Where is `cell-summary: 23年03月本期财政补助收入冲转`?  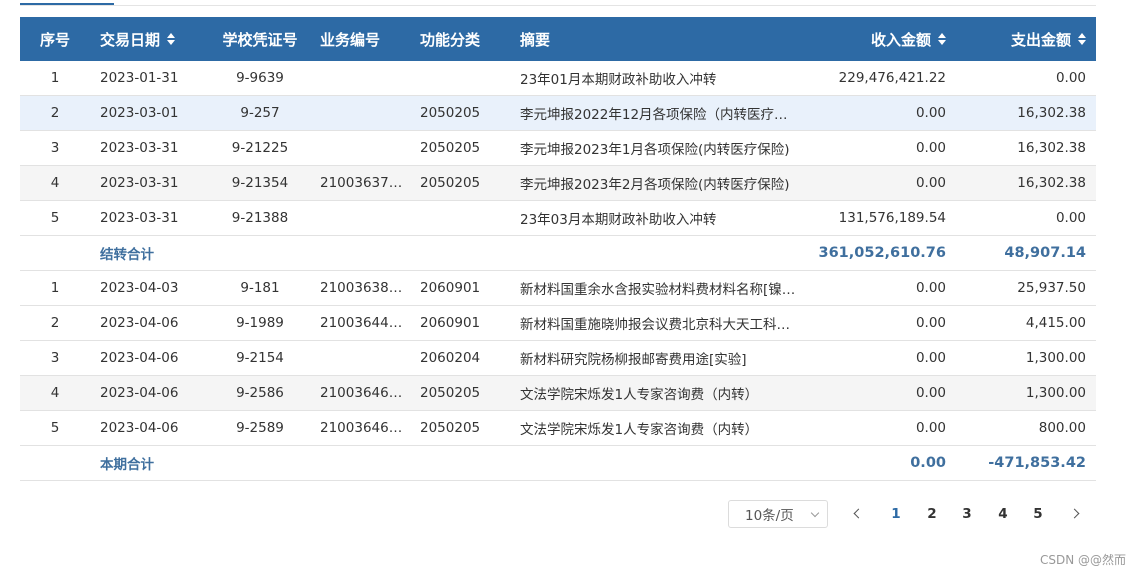
cell-summary: 23年03月本期财政补助收入冲转 is located at coordinates (618, 220).